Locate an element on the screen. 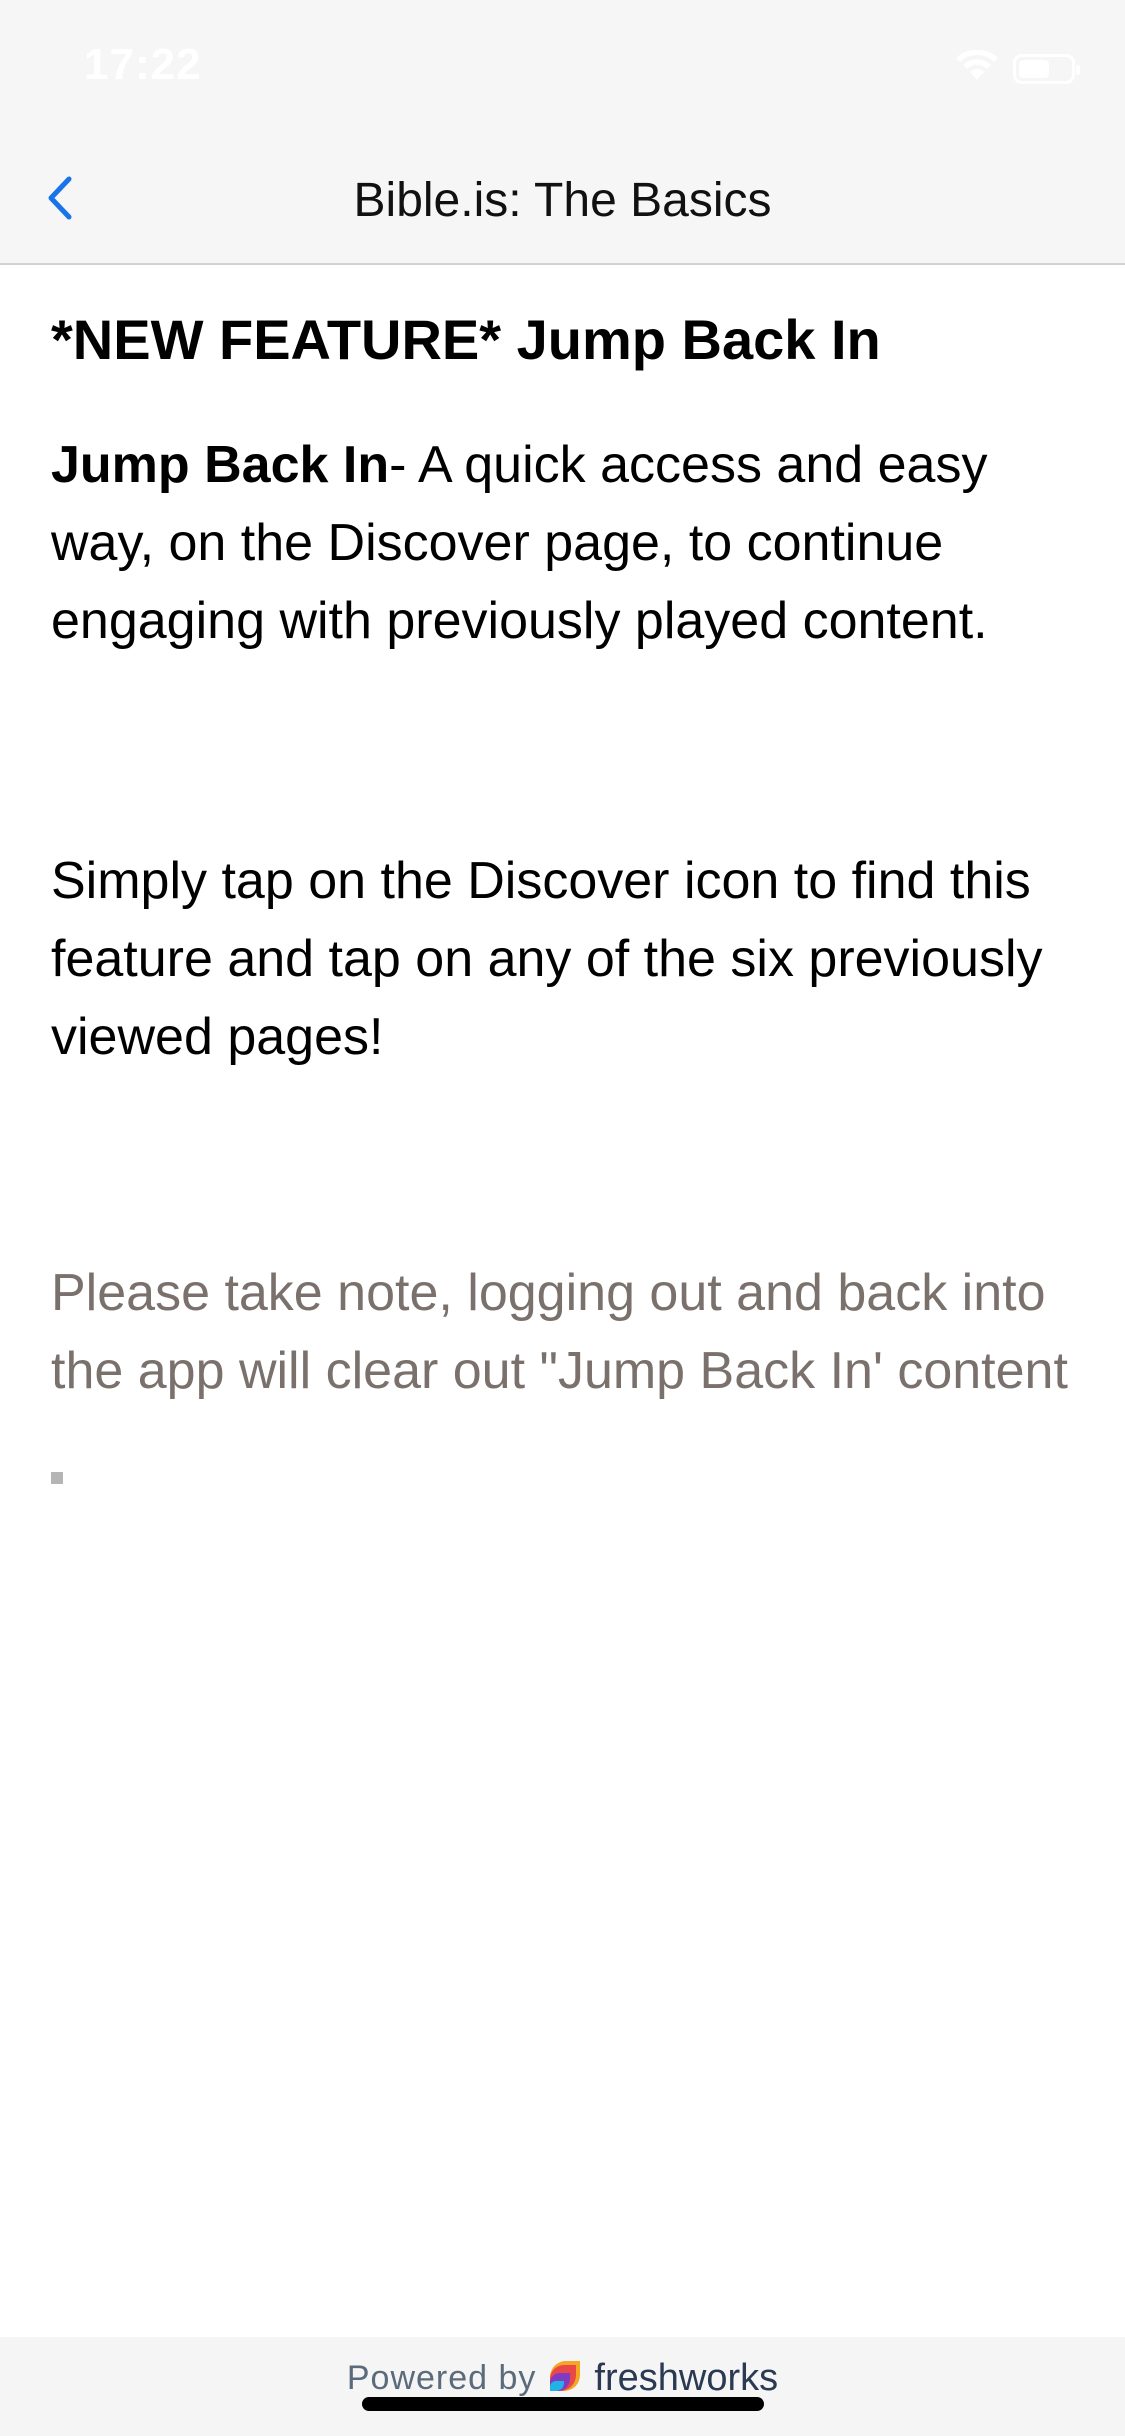 This screenshot has width=1125, height=2436. navigation-bar: Bible.is: The Basics is located at coordinates (562, 200).